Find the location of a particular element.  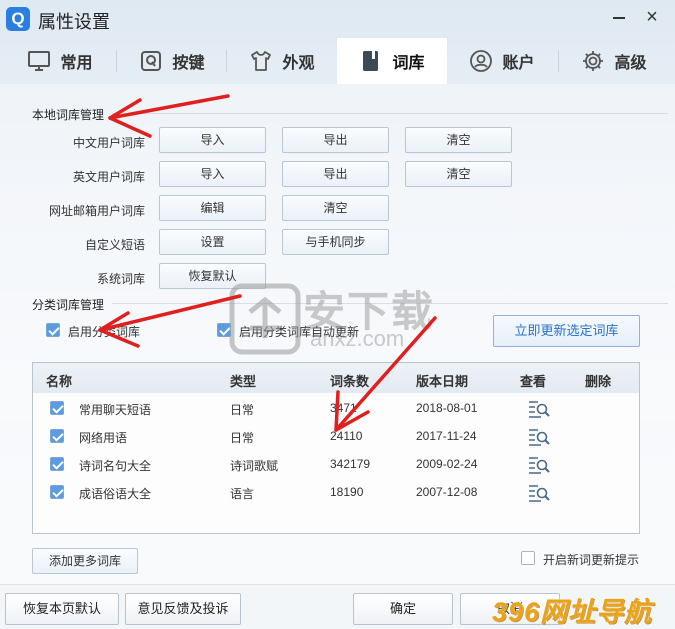

new-word-hint-checkbox is located at coordinates (528, 558).